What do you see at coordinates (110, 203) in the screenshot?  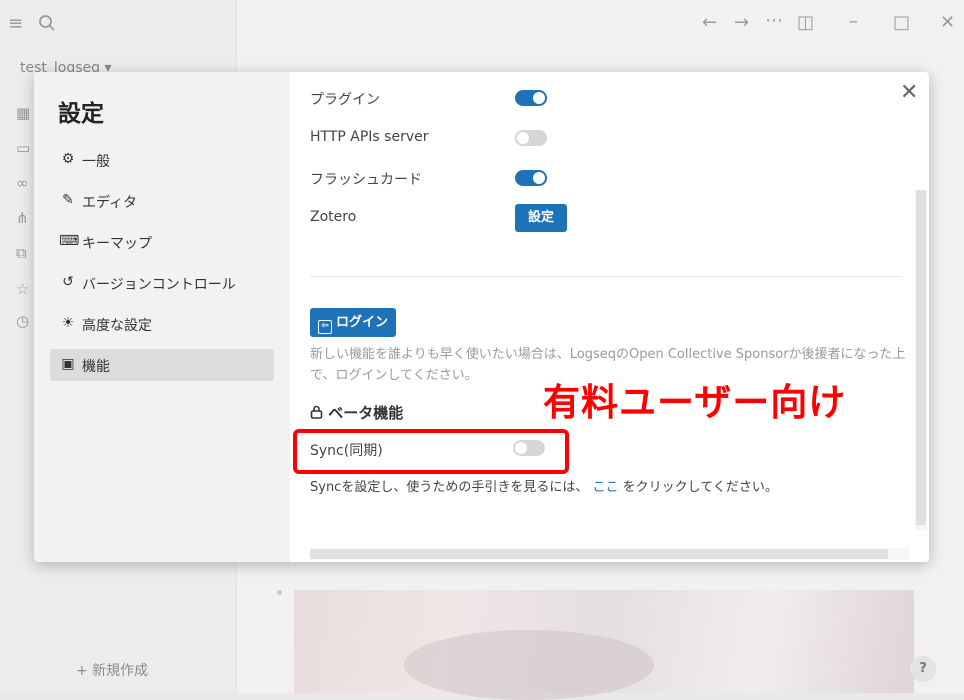 I see `nav-label: エディタ` at bounding box center [110, 203].